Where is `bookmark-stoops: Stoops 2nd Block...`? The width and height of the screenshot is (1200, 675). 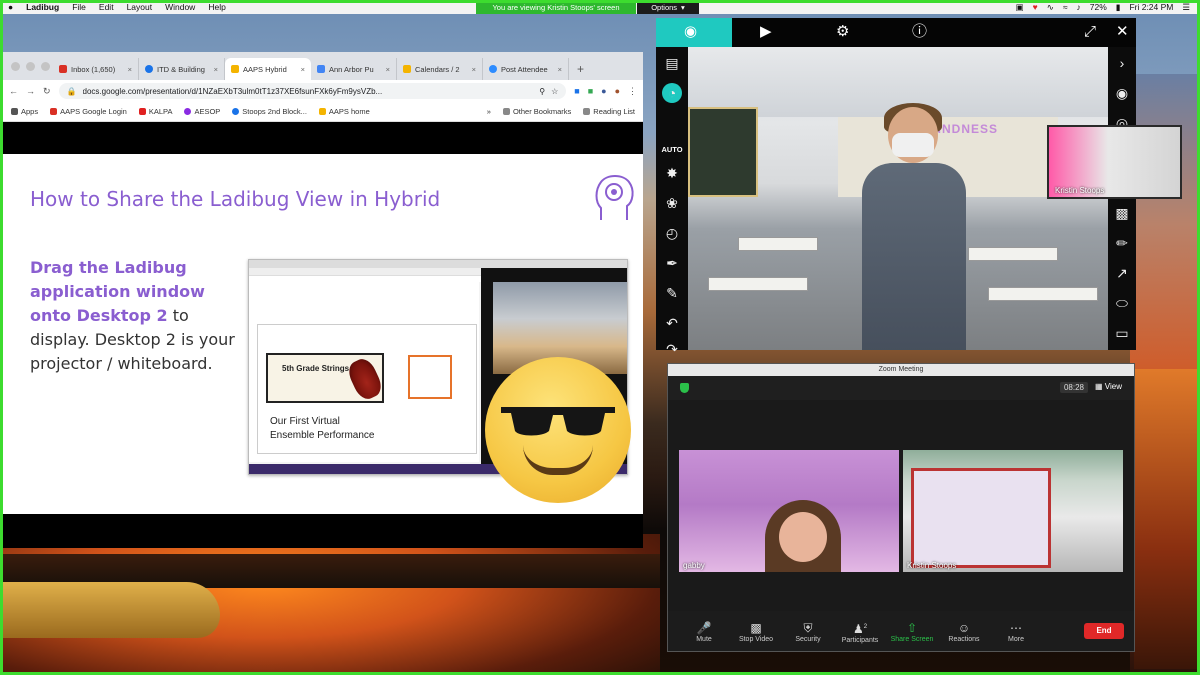 bookmark-stoops: Stoops 2nd Block... is located at coordinates (269, 111).